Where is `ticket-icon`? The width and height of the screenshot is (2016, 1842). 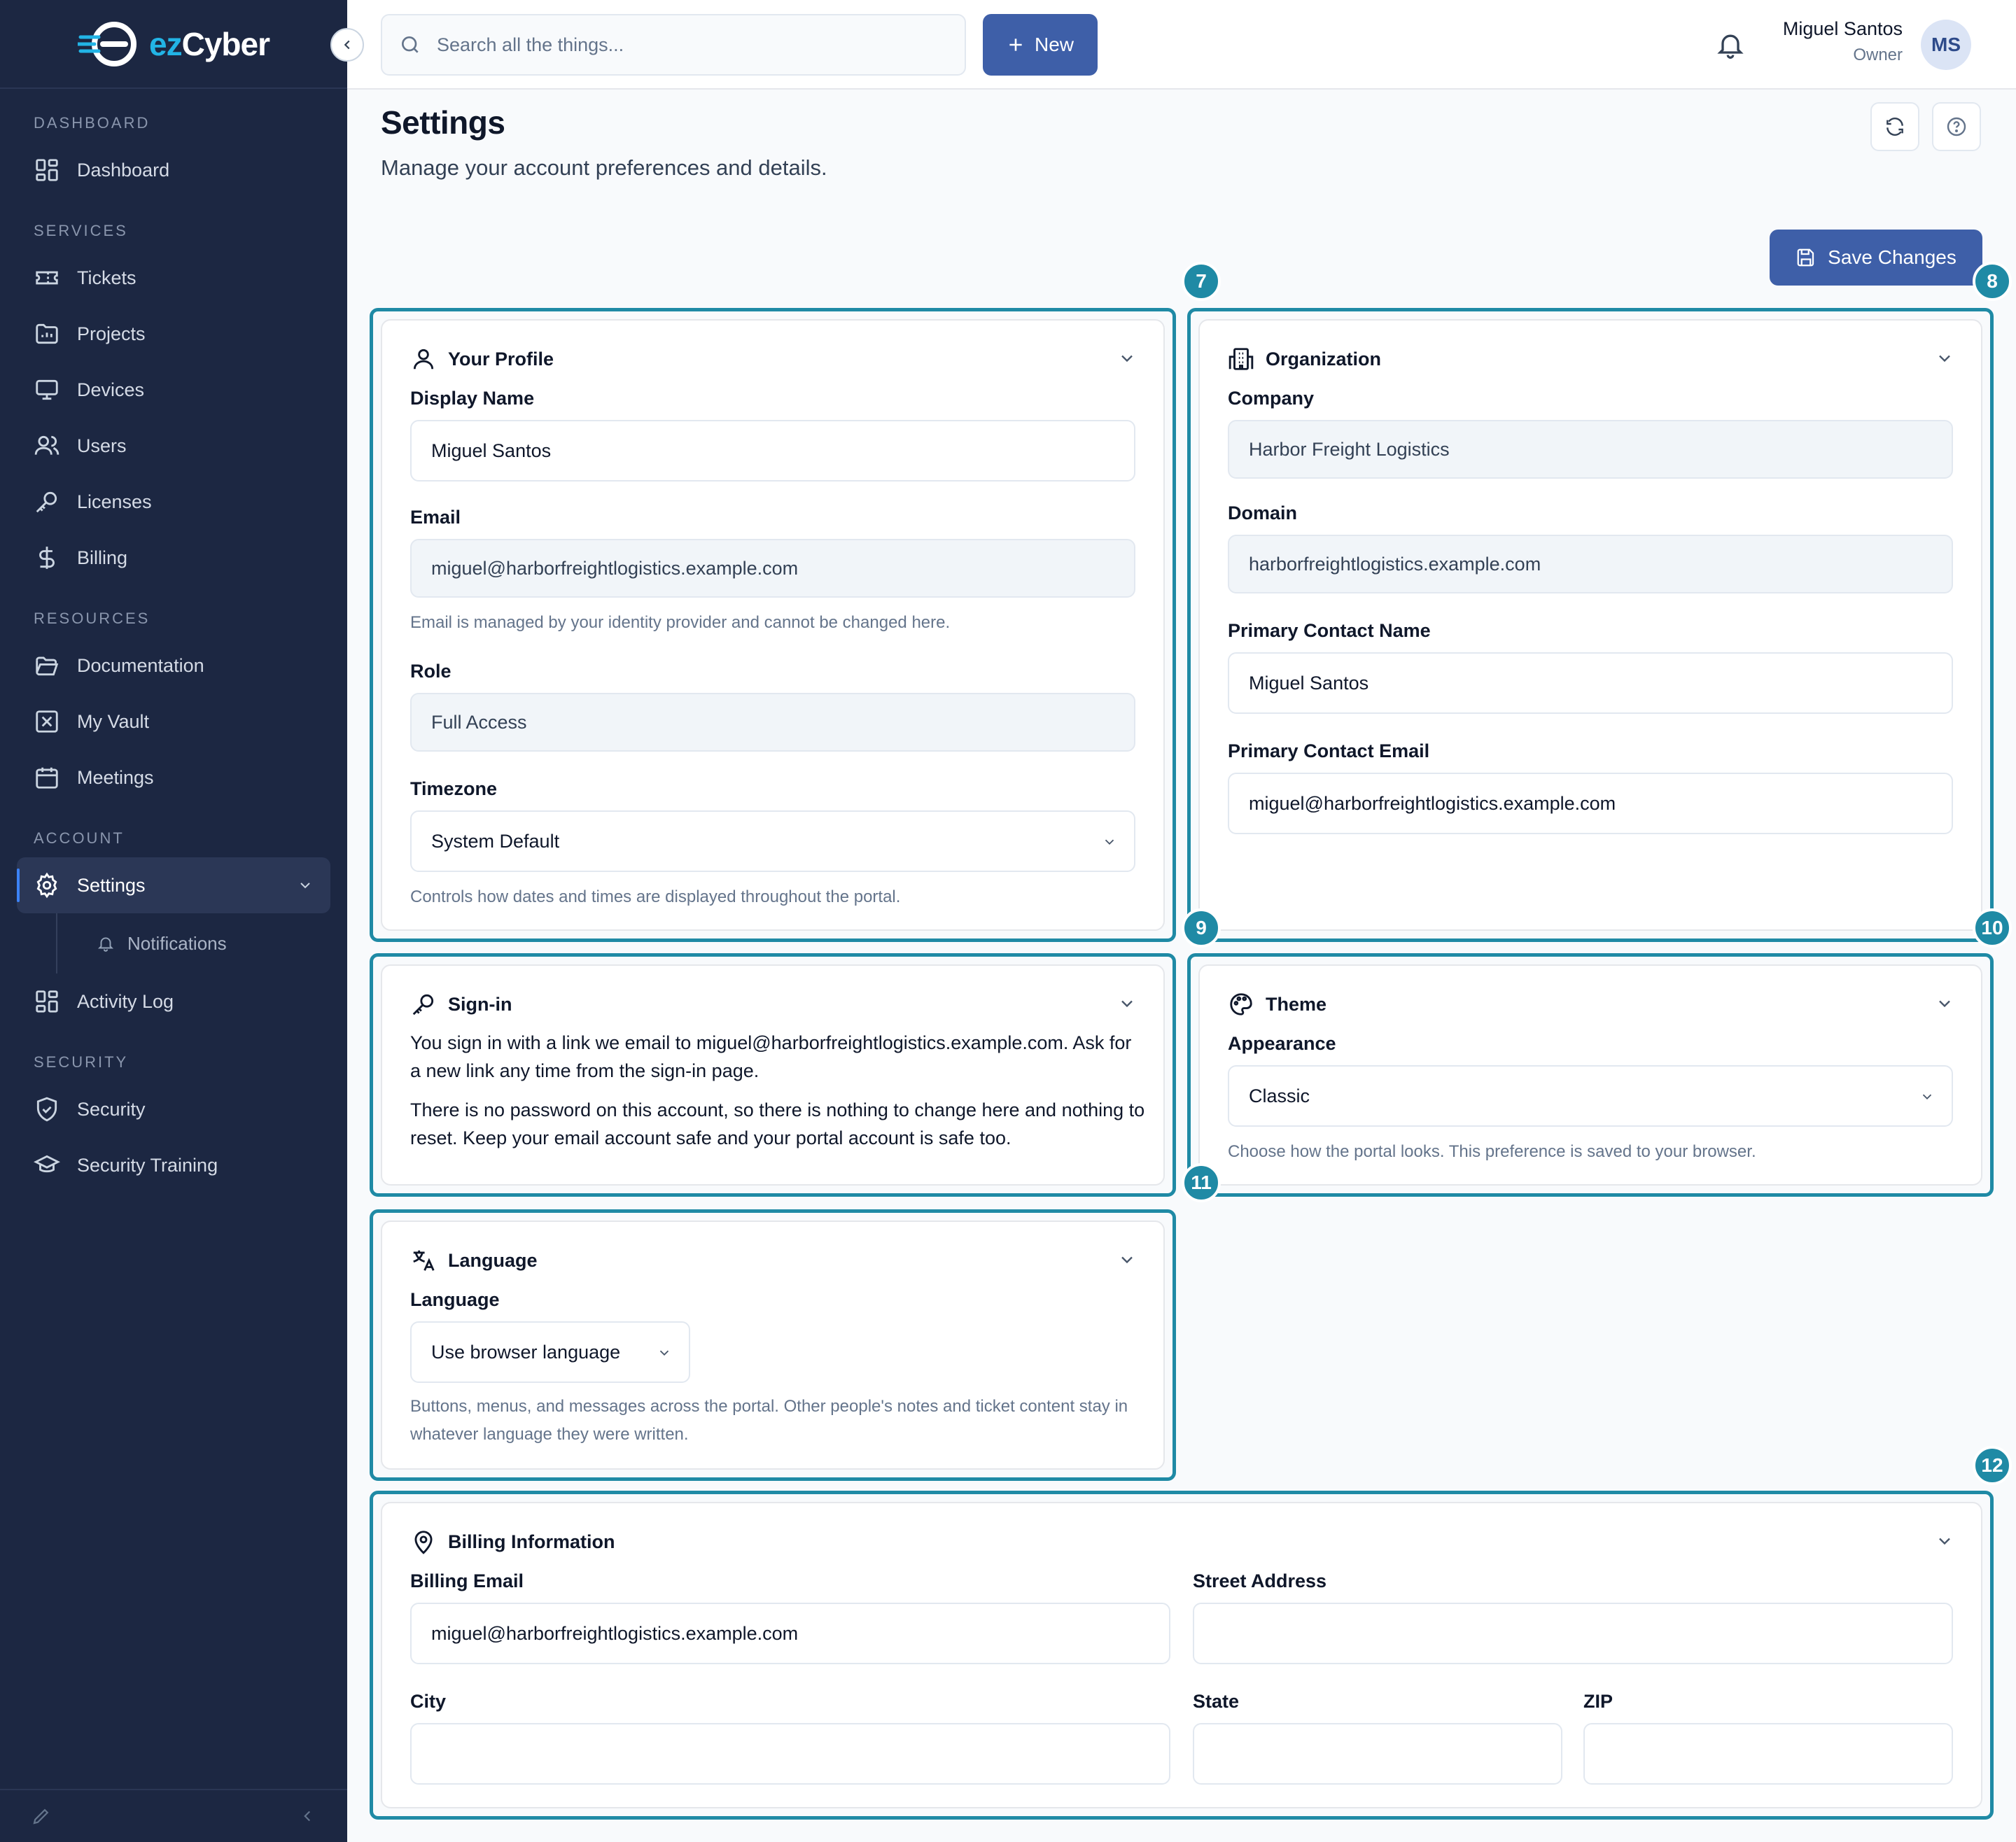 ticket-icon is located at coordinates (47, 278).